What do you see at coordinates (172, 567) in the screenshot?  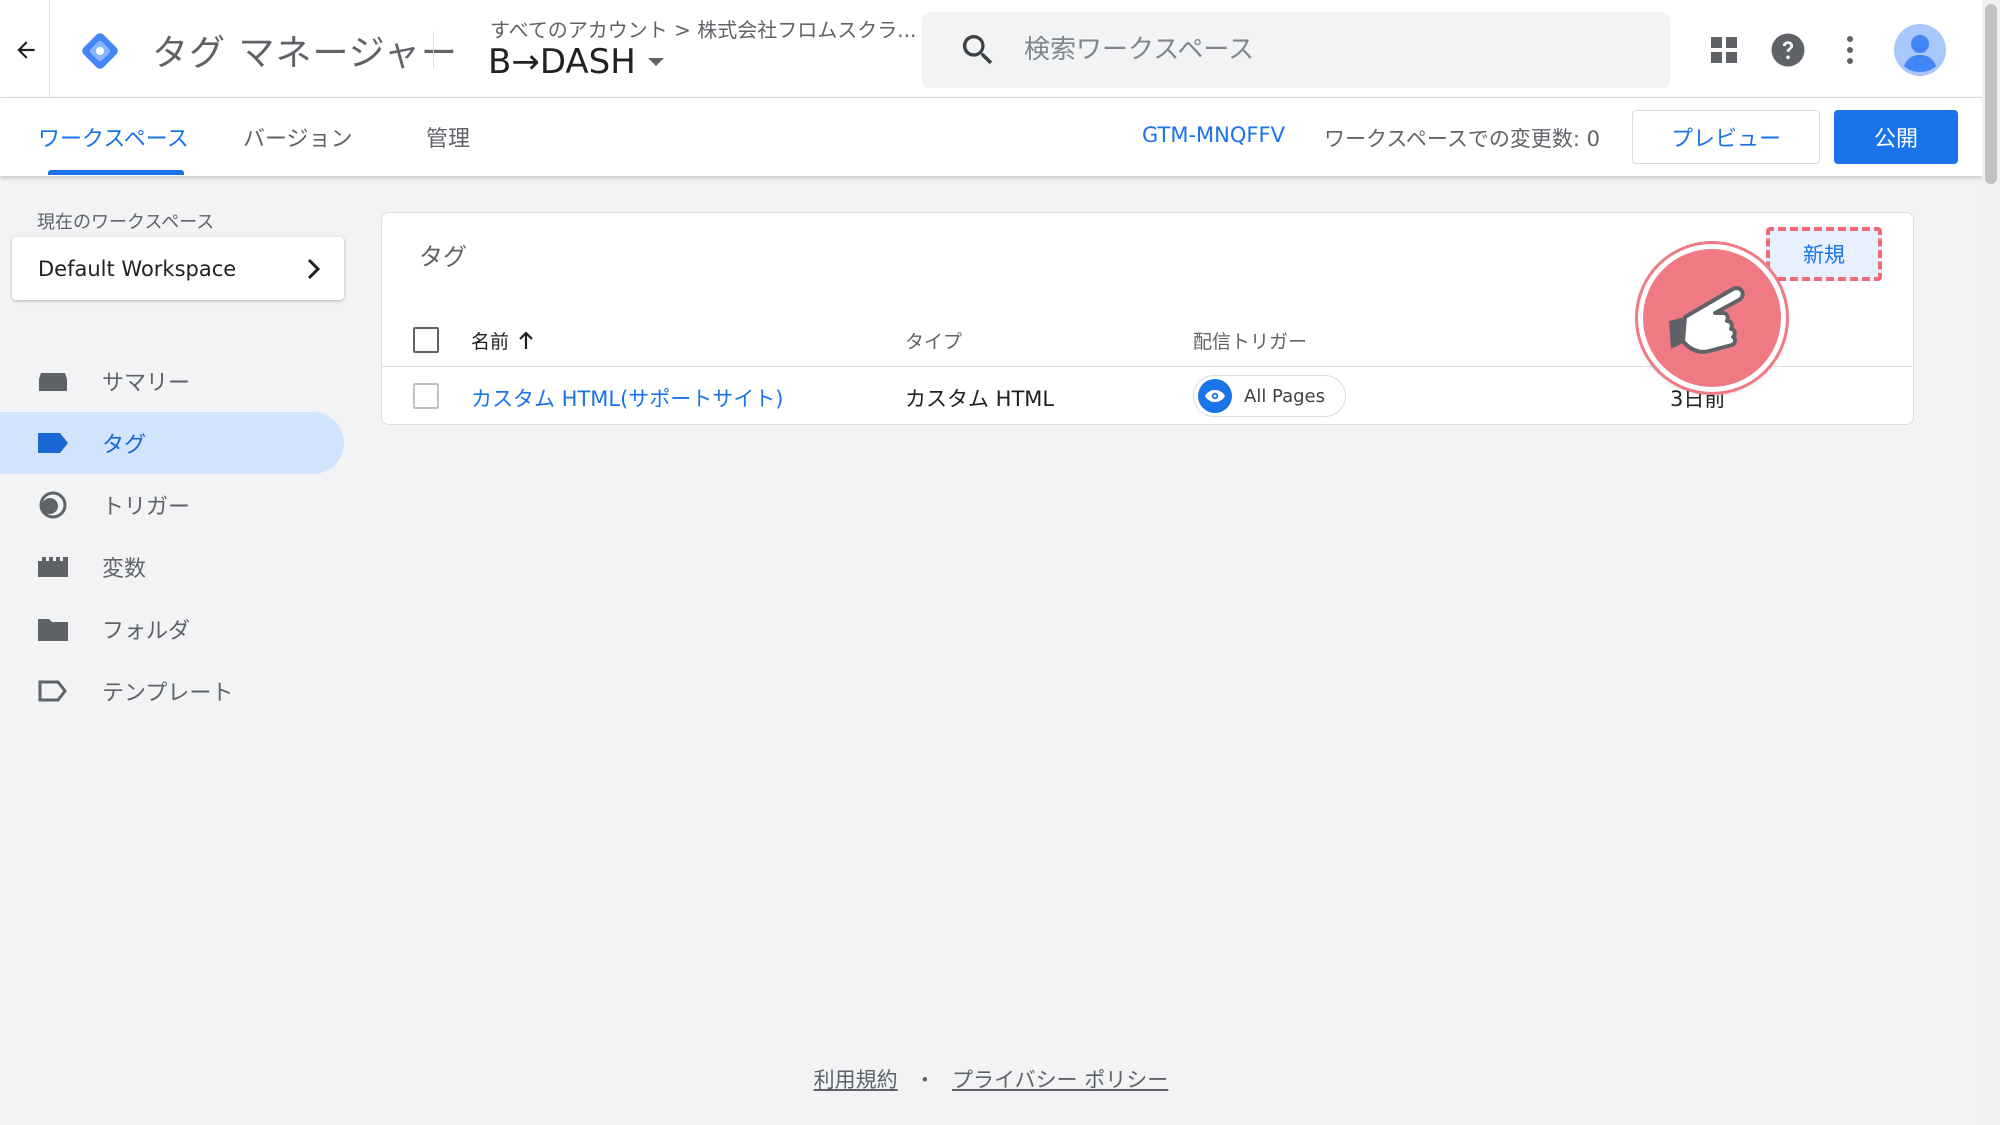 I see `sidebar-item-variables: 変数` at bounding box center [172, 567].